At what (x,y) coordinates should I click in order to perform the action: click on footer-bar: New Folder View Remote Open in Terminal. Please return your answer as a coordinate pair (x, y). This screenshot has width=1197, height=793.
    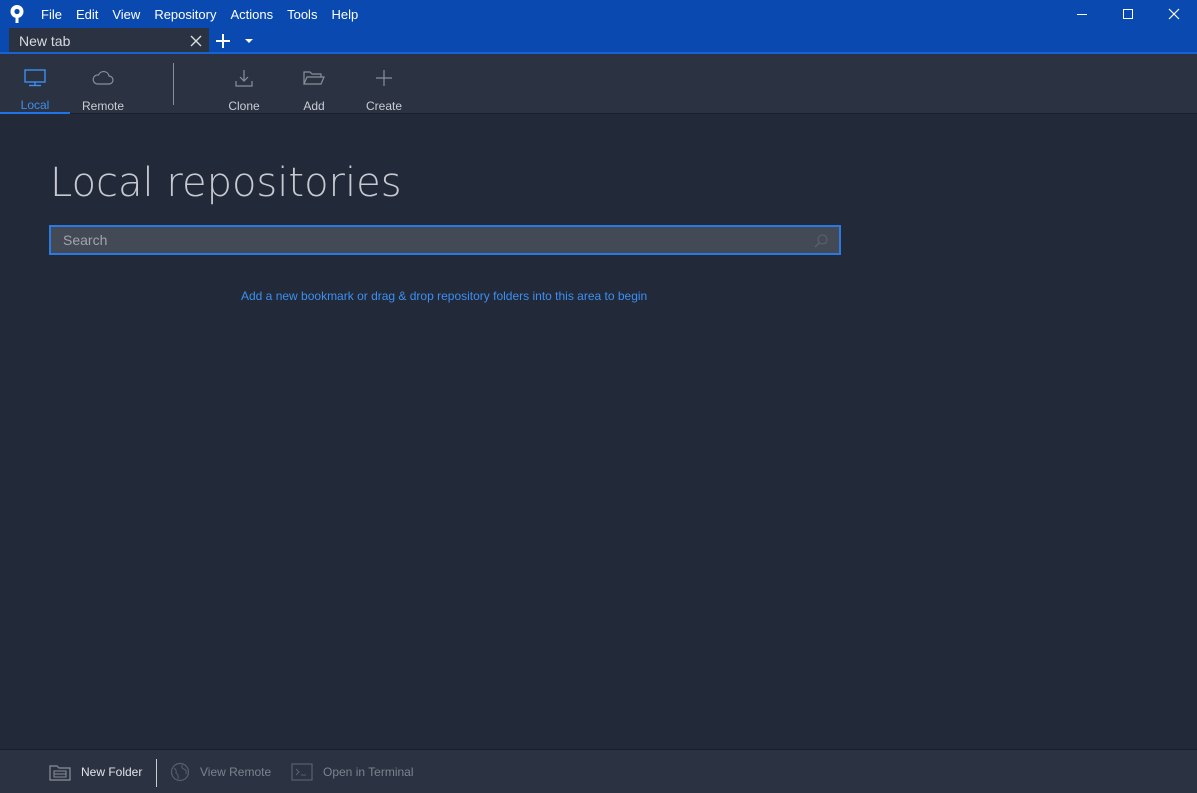
    Looking at the image, I should click on (598, 771).